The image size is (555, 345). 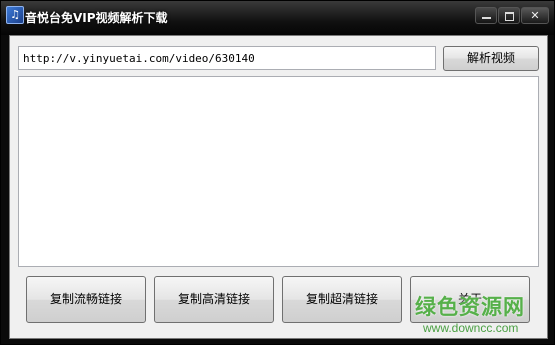 I want to click on parse-video-button: 解析视频, so click(x=491, y=58).